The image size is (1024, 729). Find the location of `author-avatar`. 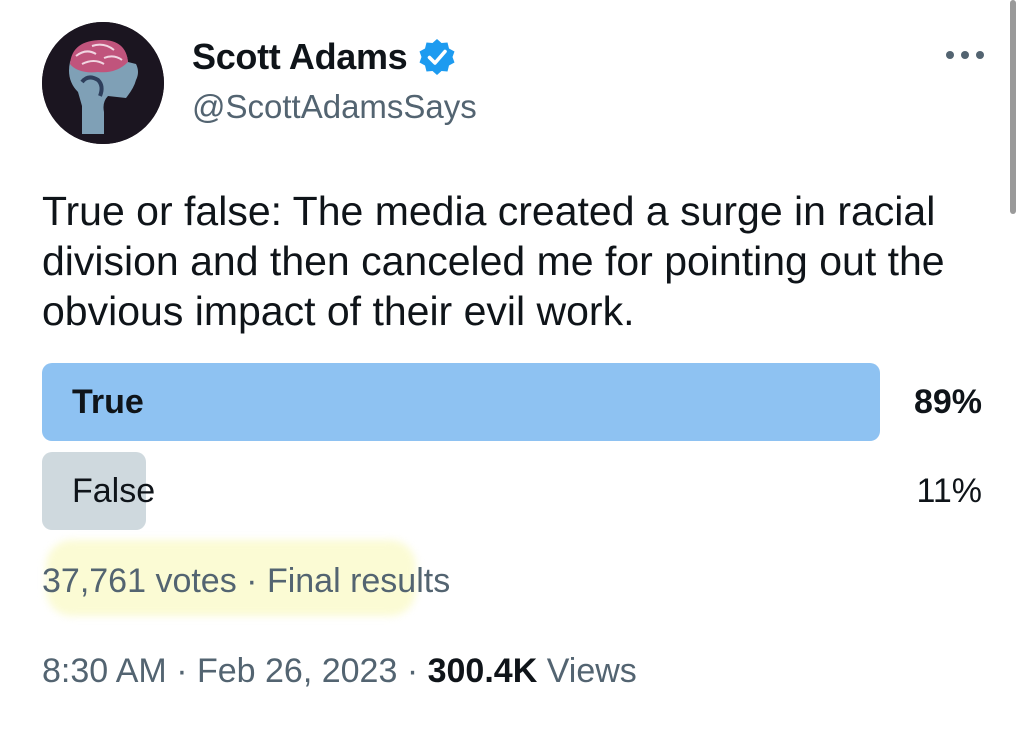

author-avatar is located at coordinates (103, 83).